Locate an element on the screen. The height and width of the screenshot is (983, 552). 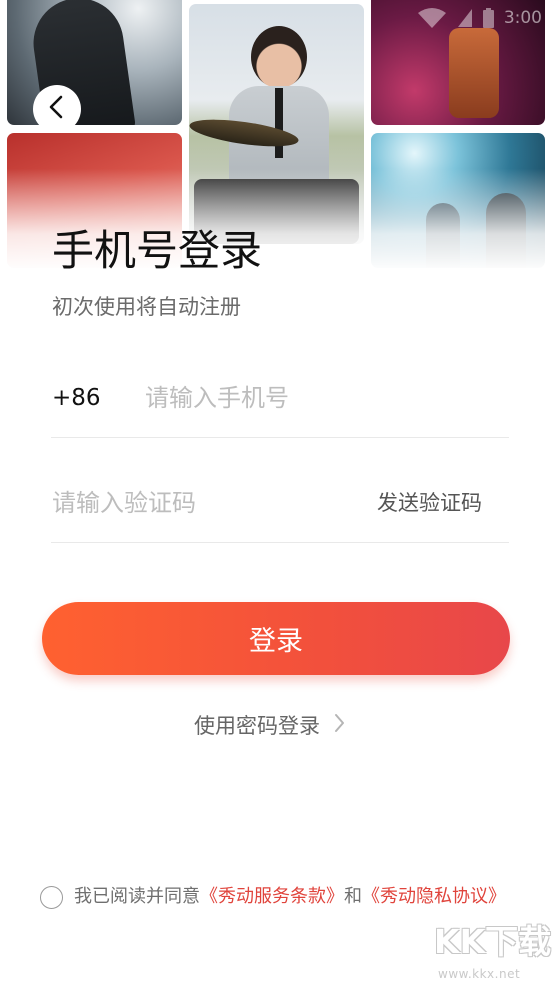
agreement-and: 和 is located at coordinates (353, 896).